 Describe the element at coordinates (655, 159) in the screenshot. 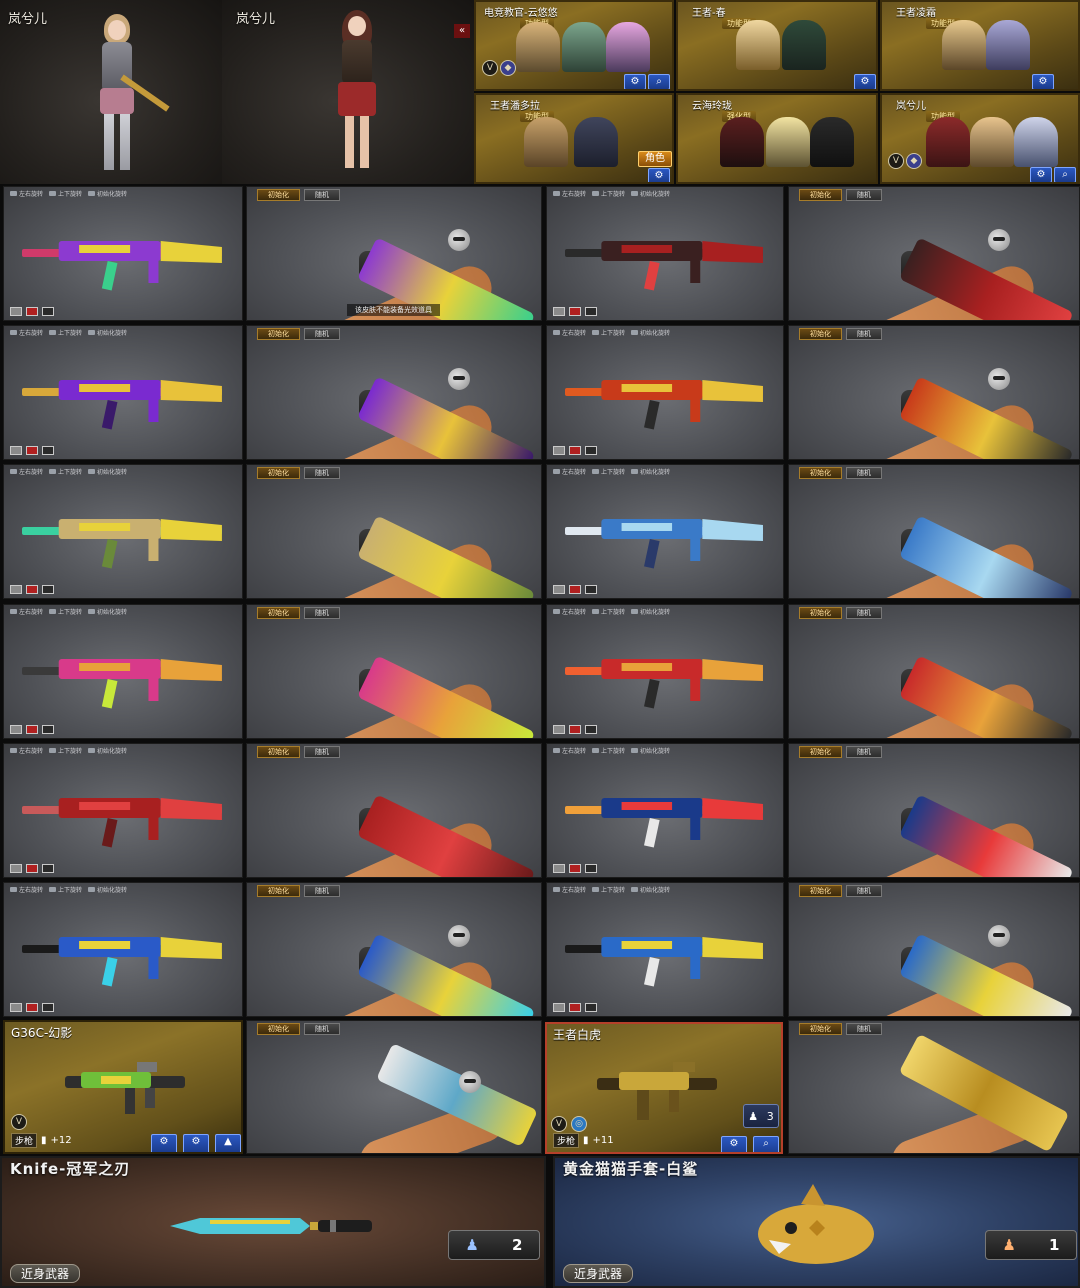

I see `role-button: 角色` at that location.